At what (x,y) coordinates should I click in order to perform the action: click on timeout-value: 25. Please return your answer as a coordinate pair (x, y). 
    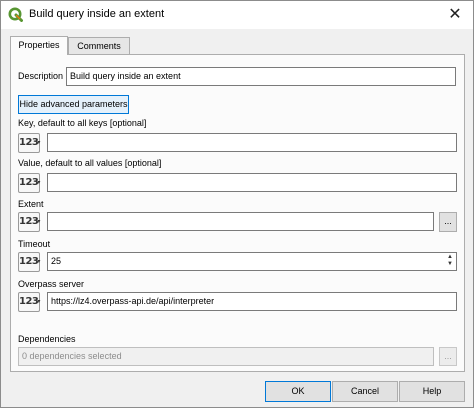
    Looking at the image, I should click on (56, 261).